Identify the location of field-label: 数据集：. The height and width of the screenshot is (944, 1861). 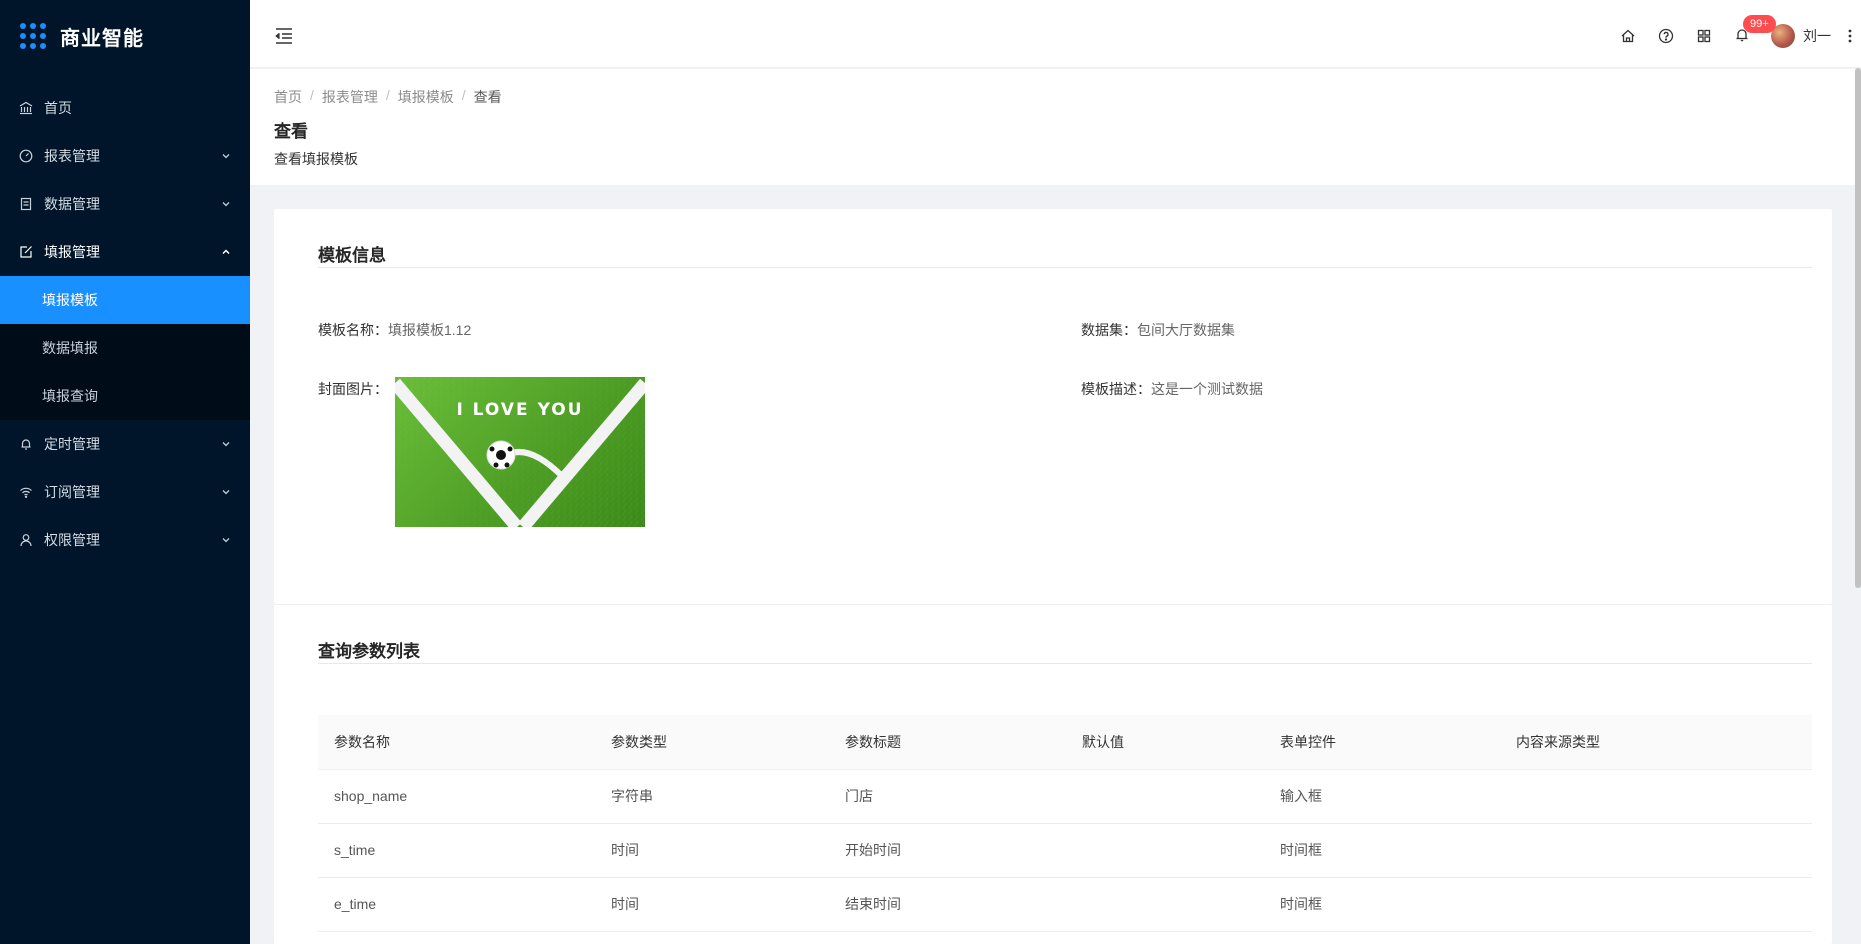
(1109, 330).